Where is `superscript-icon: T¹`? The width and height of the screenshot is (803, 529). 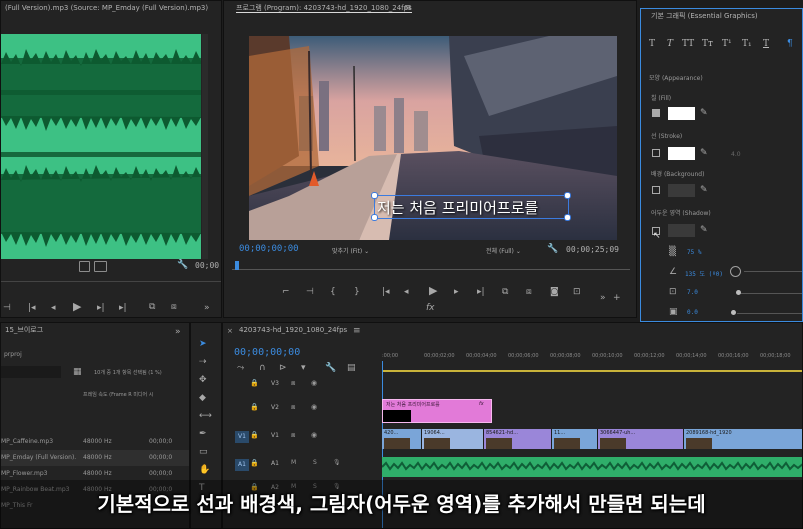 superscript-icon: T¹ is located at coordinates (727, 44).